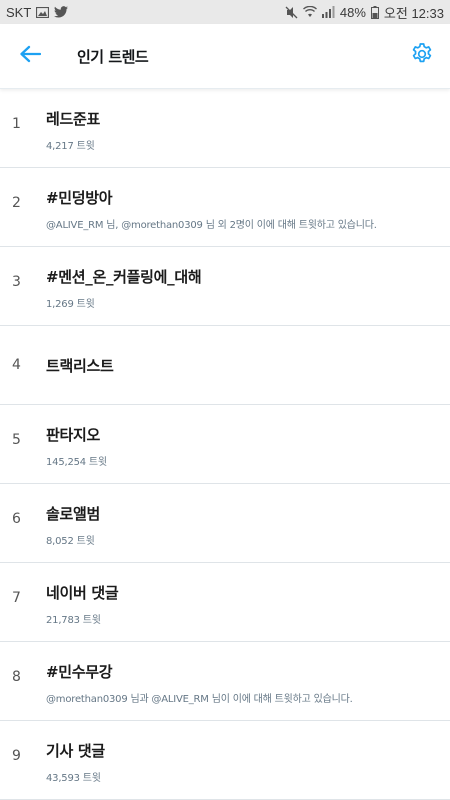  What do you see at coordinates (225, 12) in the screenshot?
I see `status-bar: SKT 48% 오전 12:33` at bounding box center [225, 12].